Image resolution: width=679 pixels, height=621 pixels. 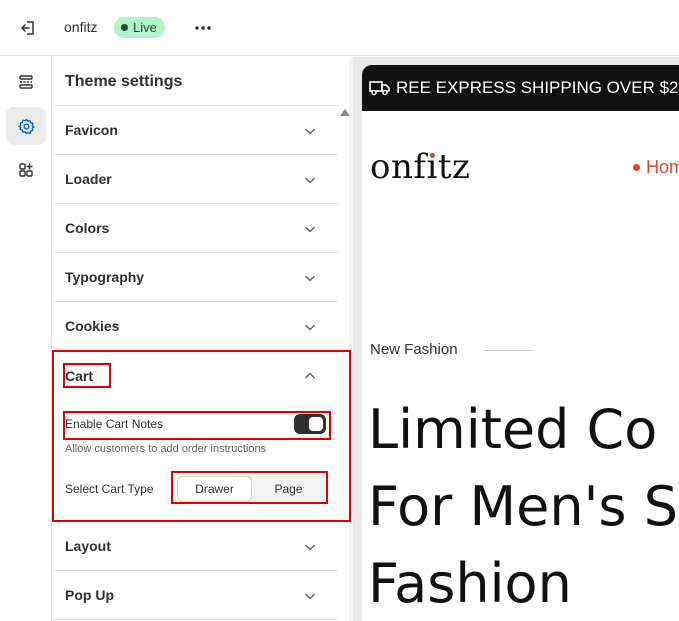 I want to click on enable-cart-notes-toggle, so click(x=310, y=424).